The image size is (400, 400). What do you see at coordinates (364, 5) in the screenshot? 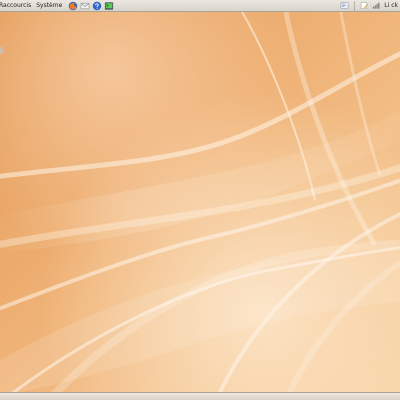
I see `edit-icon` at bounding box center [364, 5].